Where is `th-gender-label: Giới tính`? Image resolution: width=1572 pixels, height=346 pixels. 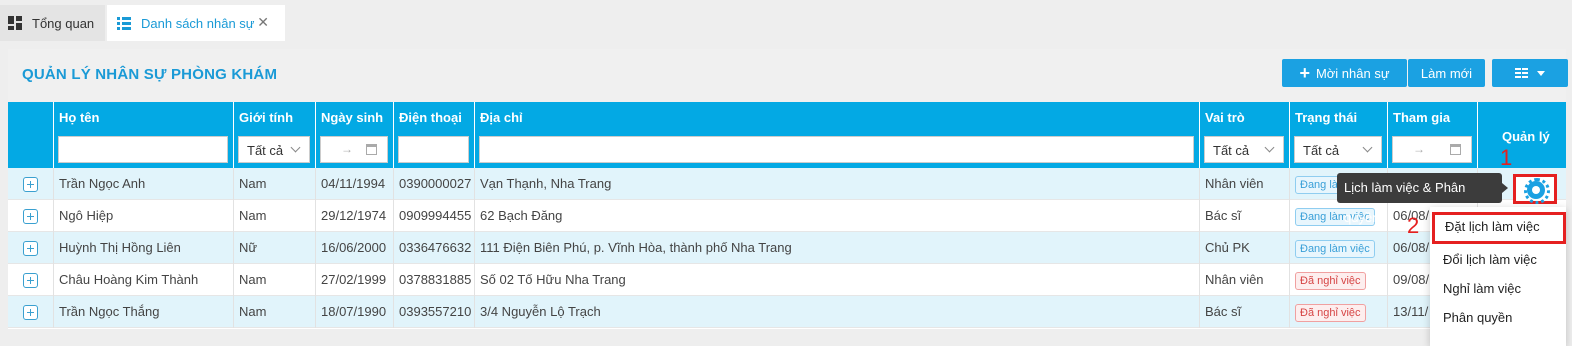
th-gender-label: Giới tính is located at coordinates (266, 117).